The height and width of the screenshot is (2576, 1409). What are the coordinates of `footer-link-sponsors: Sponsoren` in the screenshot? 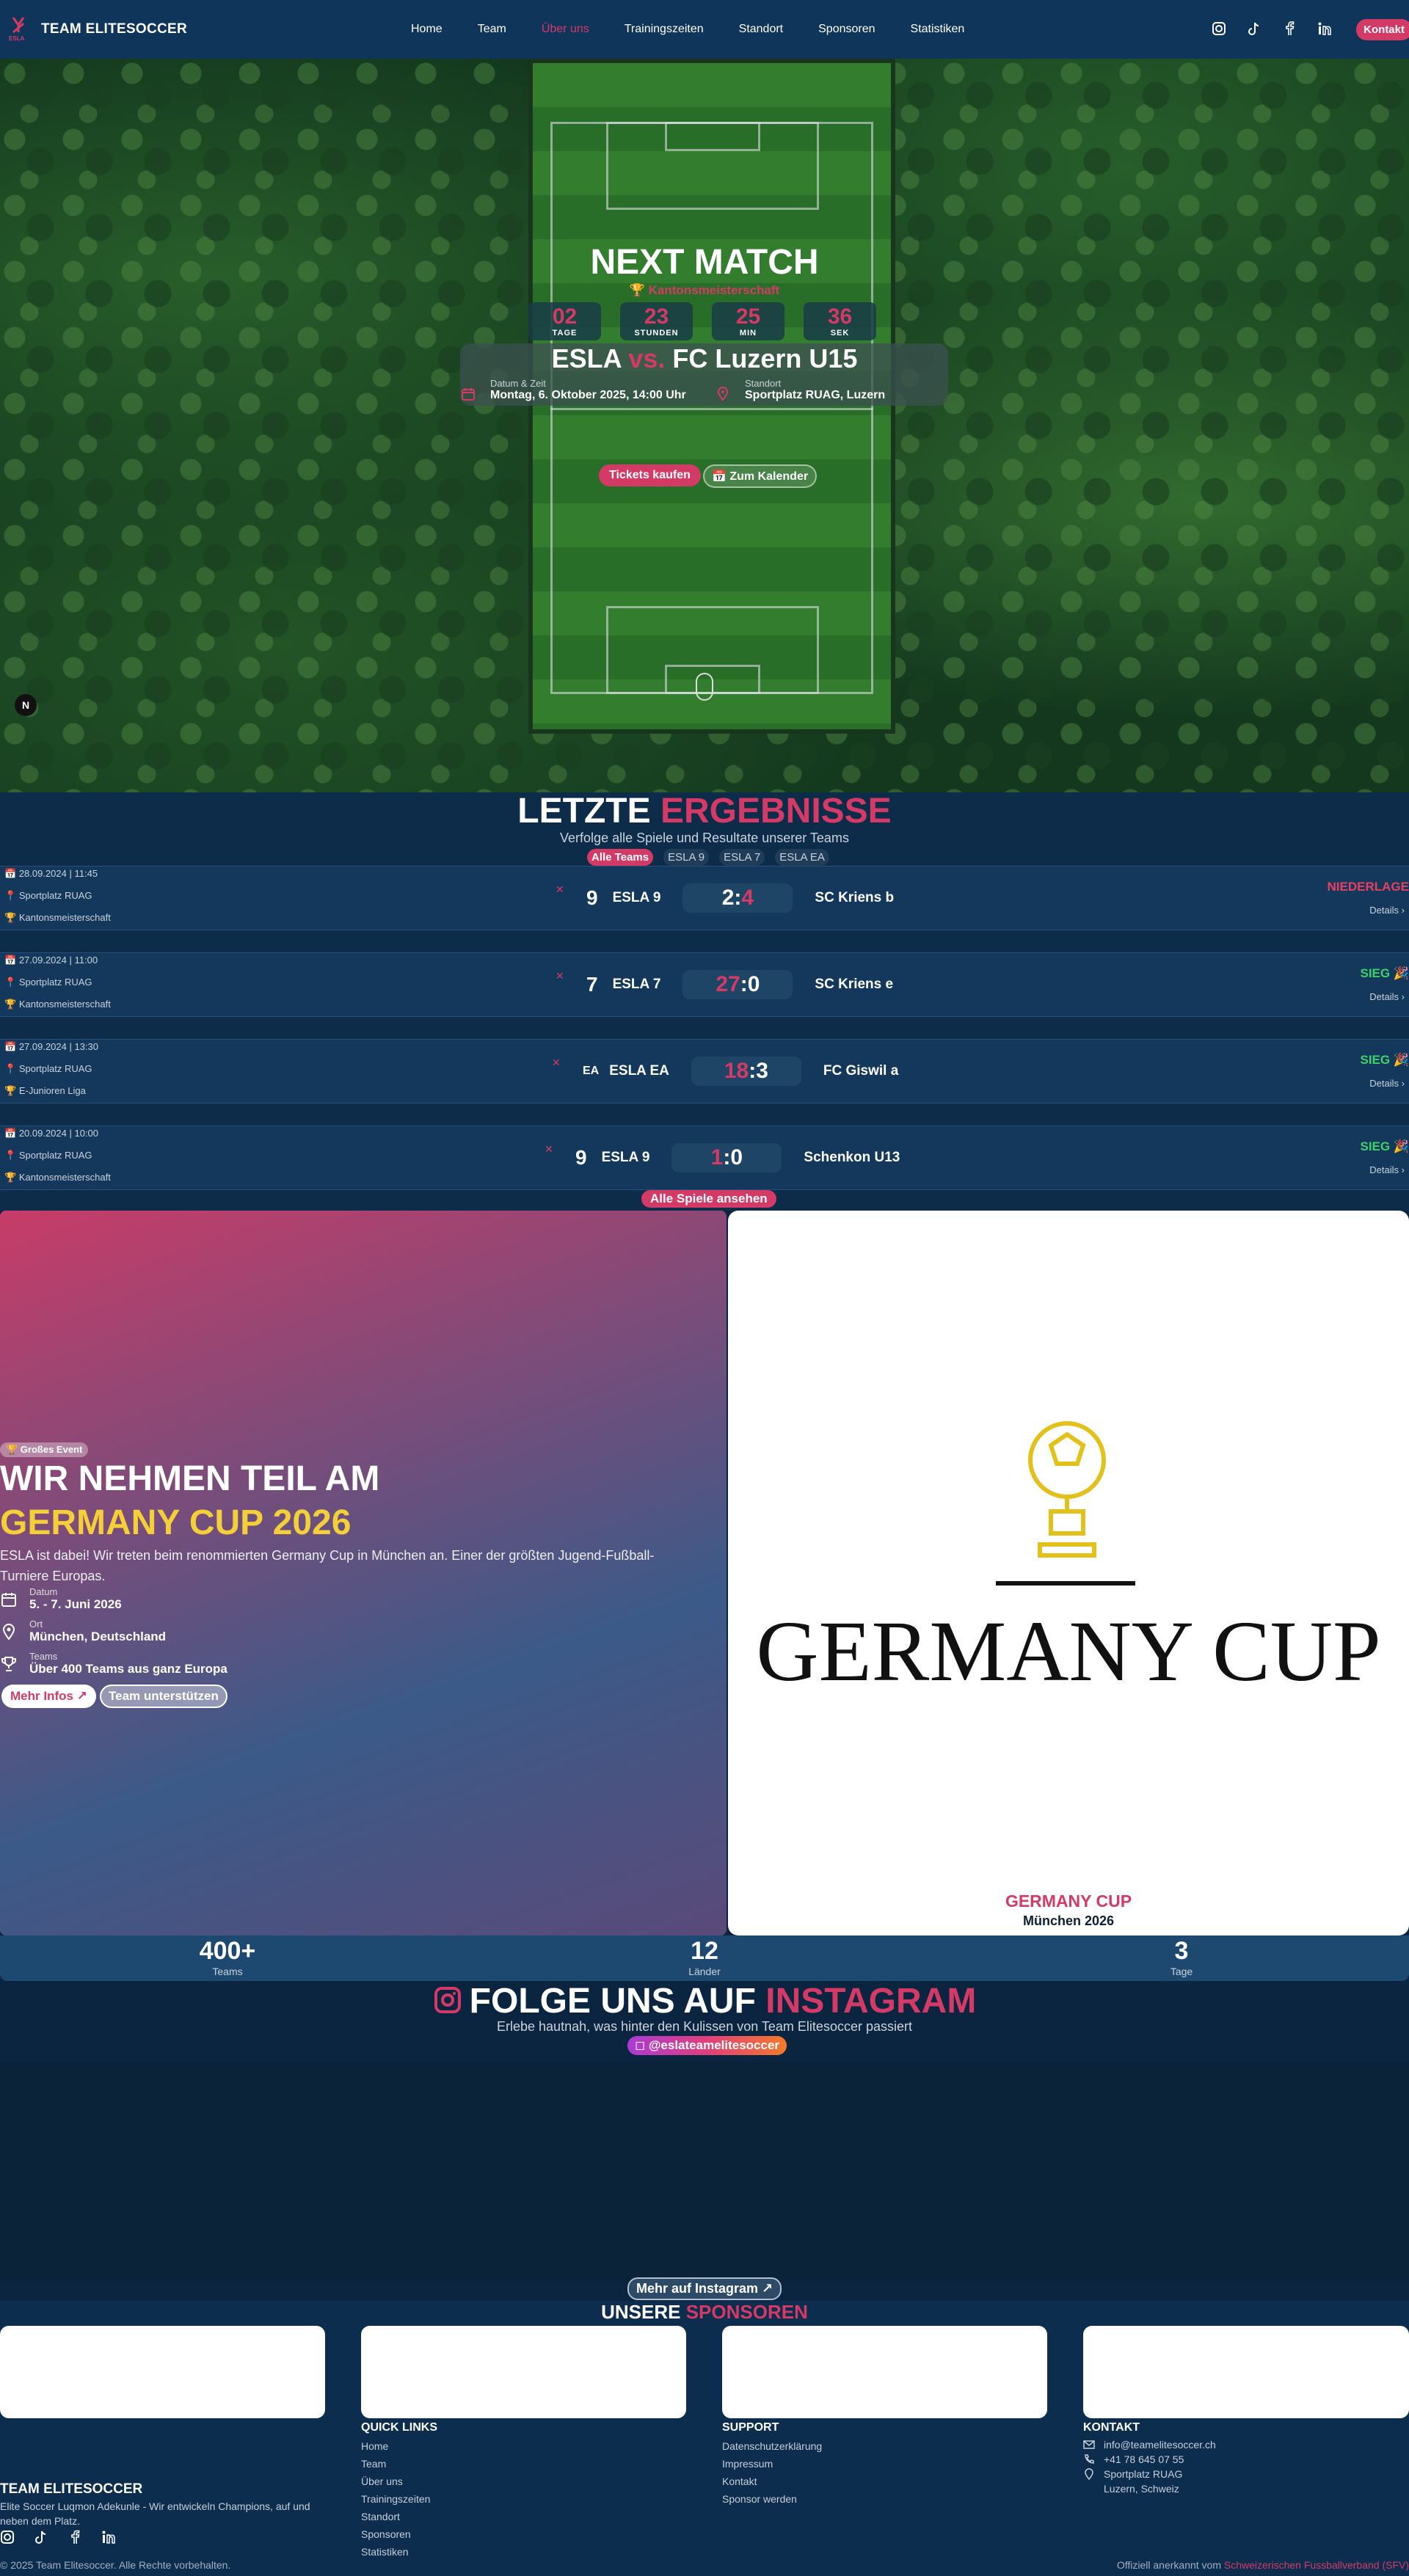 It's located at (386, 2534).